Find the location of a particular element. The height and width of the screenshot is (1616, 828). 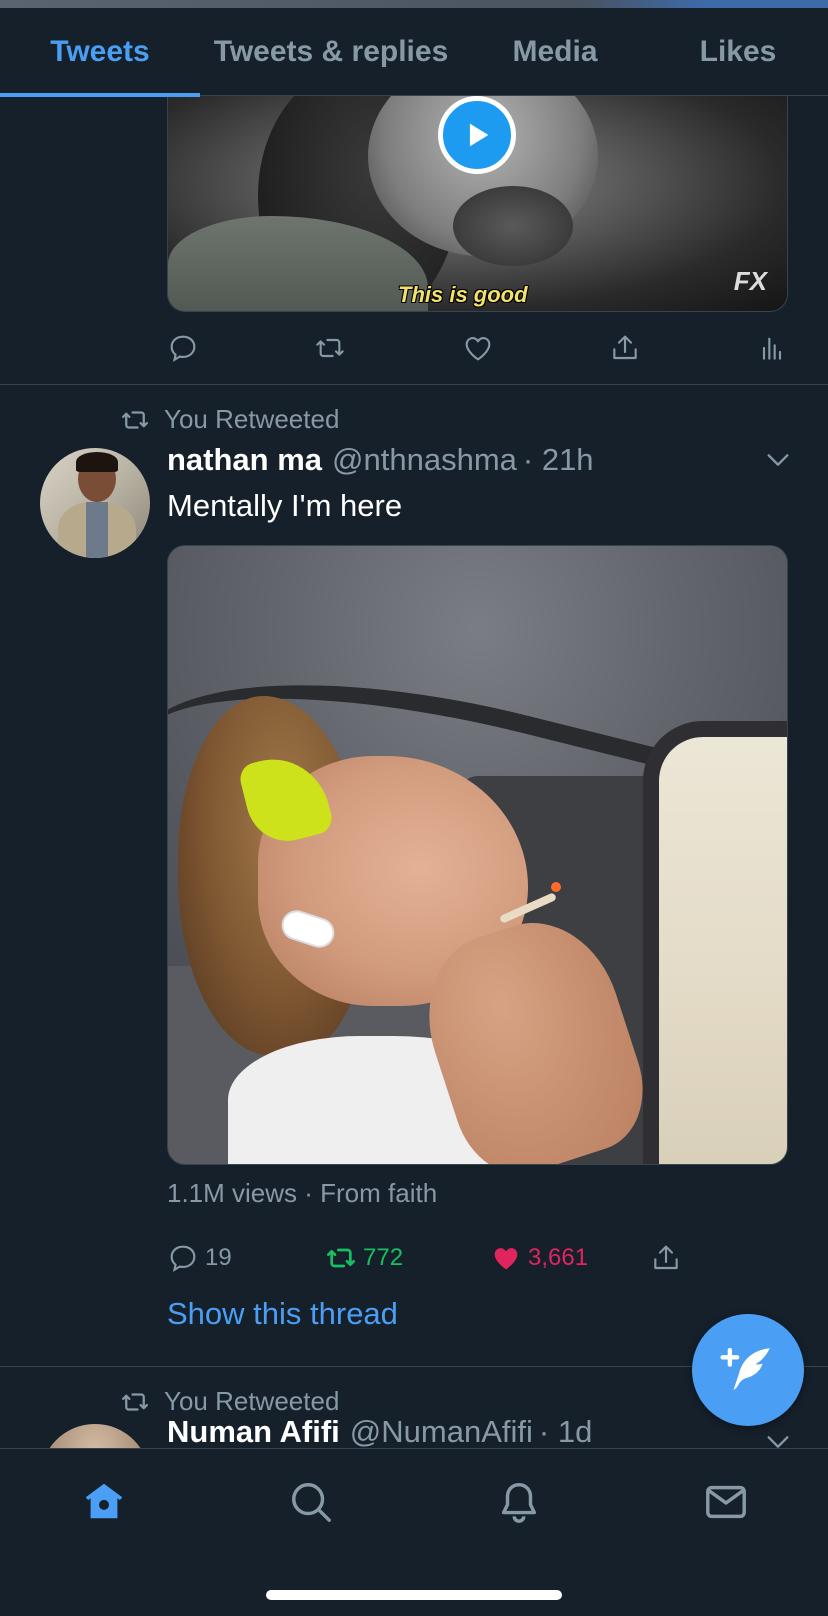

avatar is located at coordinates (95, 503).